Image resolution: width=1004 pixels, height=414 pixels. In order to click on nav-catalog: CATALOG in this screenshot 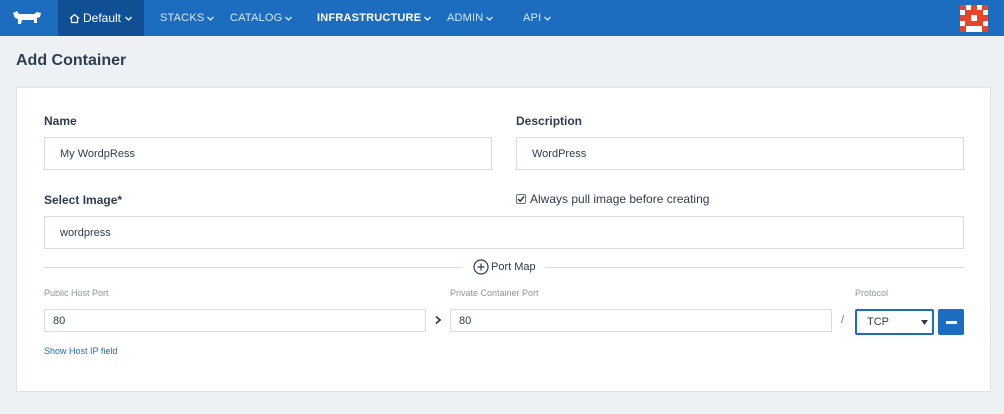, I will do `click(261, 18)`.